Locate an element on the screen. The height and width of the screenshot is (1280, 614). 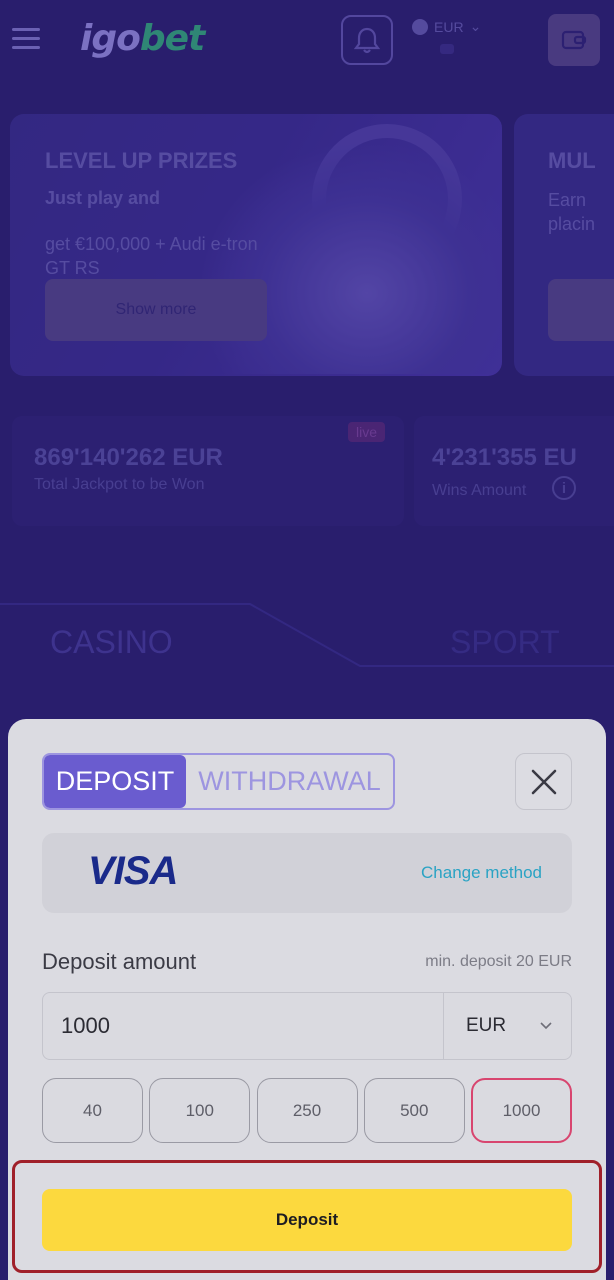
quick-amount-button: 500 is located at coordinates (414, 1110).